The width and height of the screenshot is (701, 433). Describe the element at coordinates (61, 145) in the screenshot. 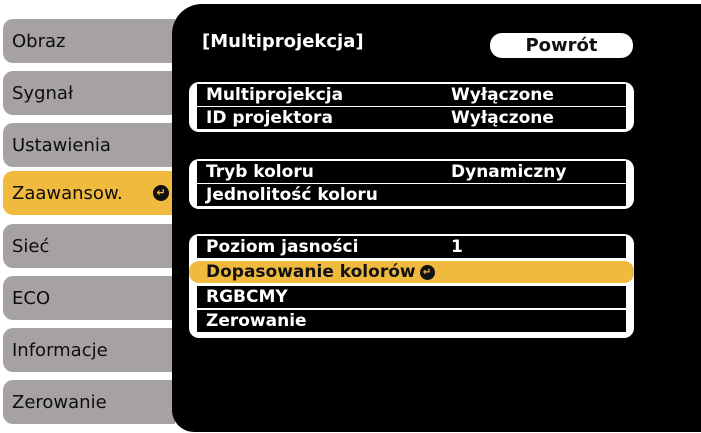

I see `sidebar-item-label: Ustawienia` at that location.